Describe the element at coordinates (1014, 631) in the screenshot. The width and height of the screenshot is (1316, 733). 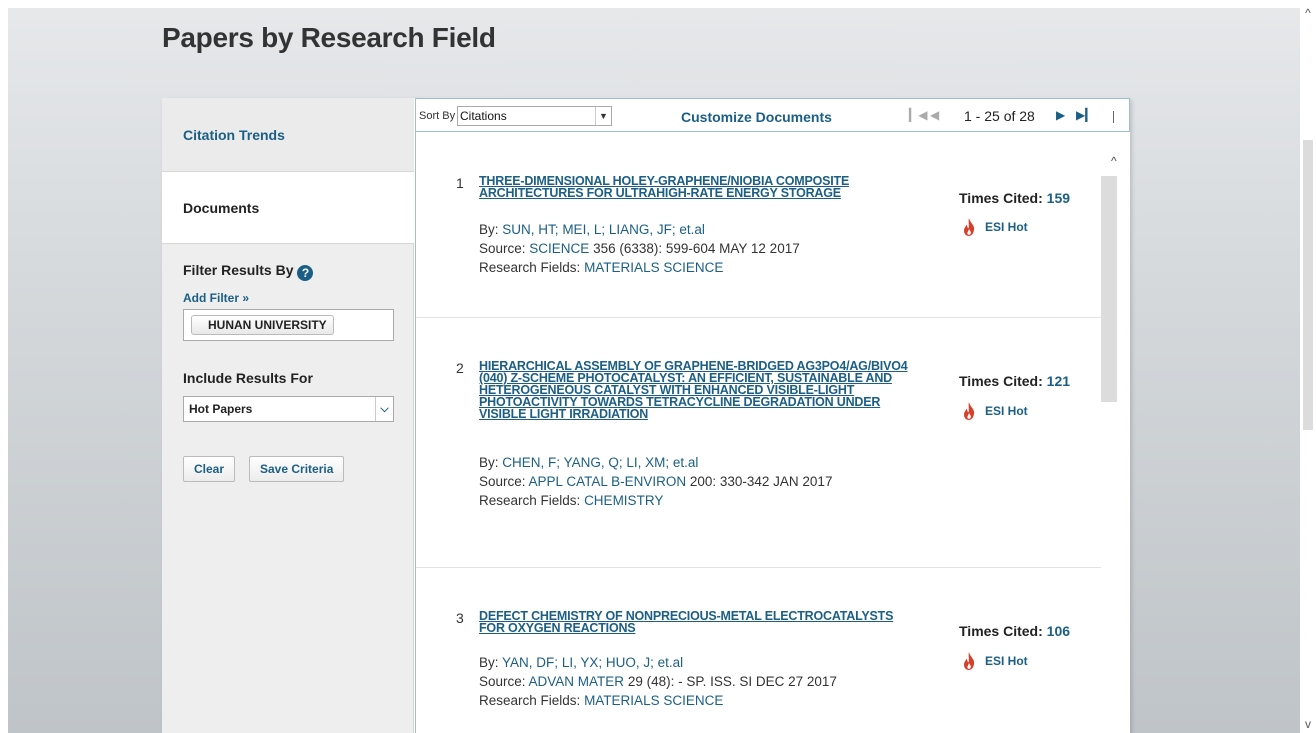
I see `times-cited: Times Cited: 106` at that location.